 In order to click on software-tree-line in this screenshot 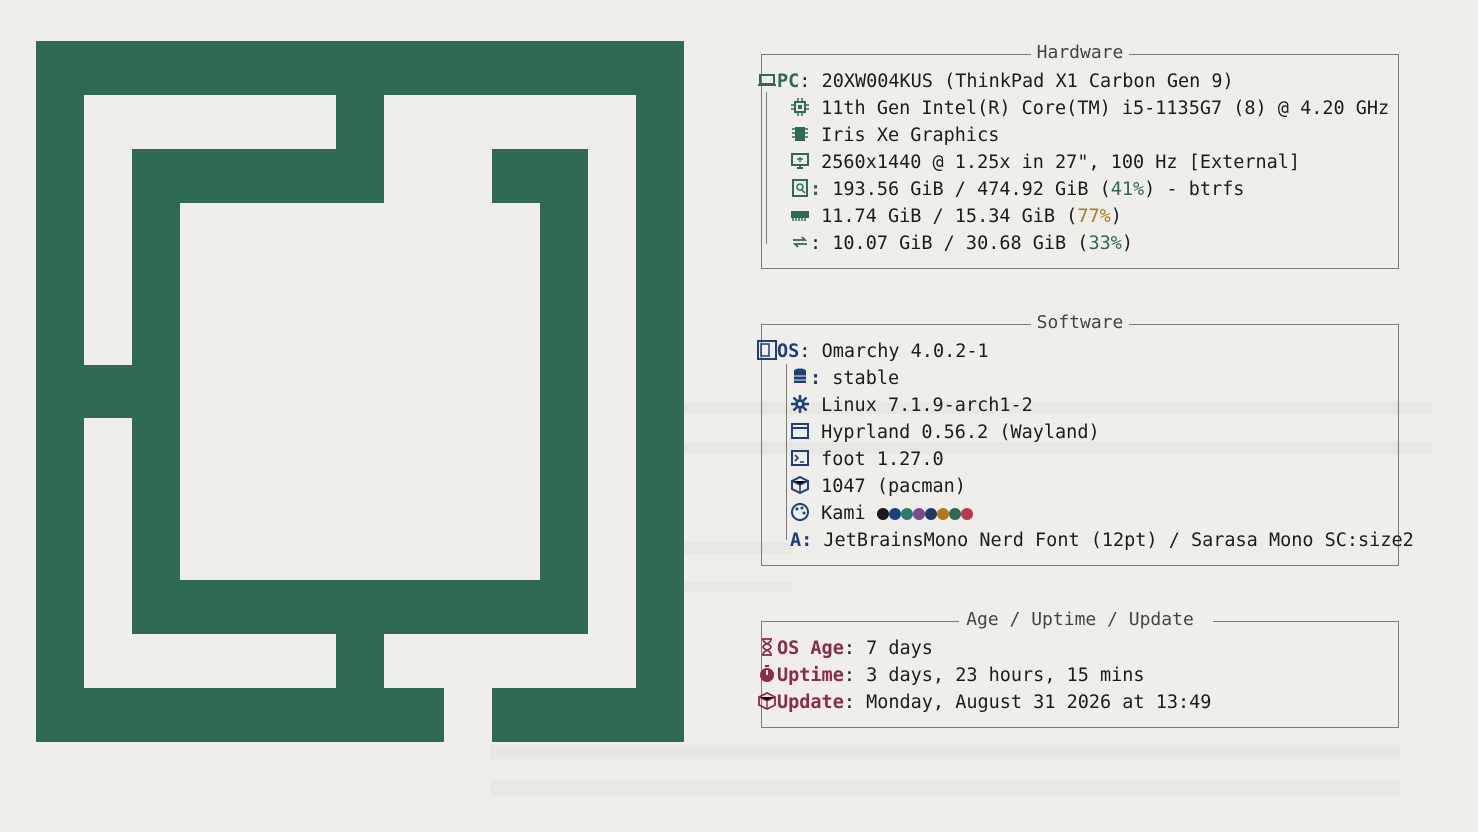, I will do `click(786, 452)`.